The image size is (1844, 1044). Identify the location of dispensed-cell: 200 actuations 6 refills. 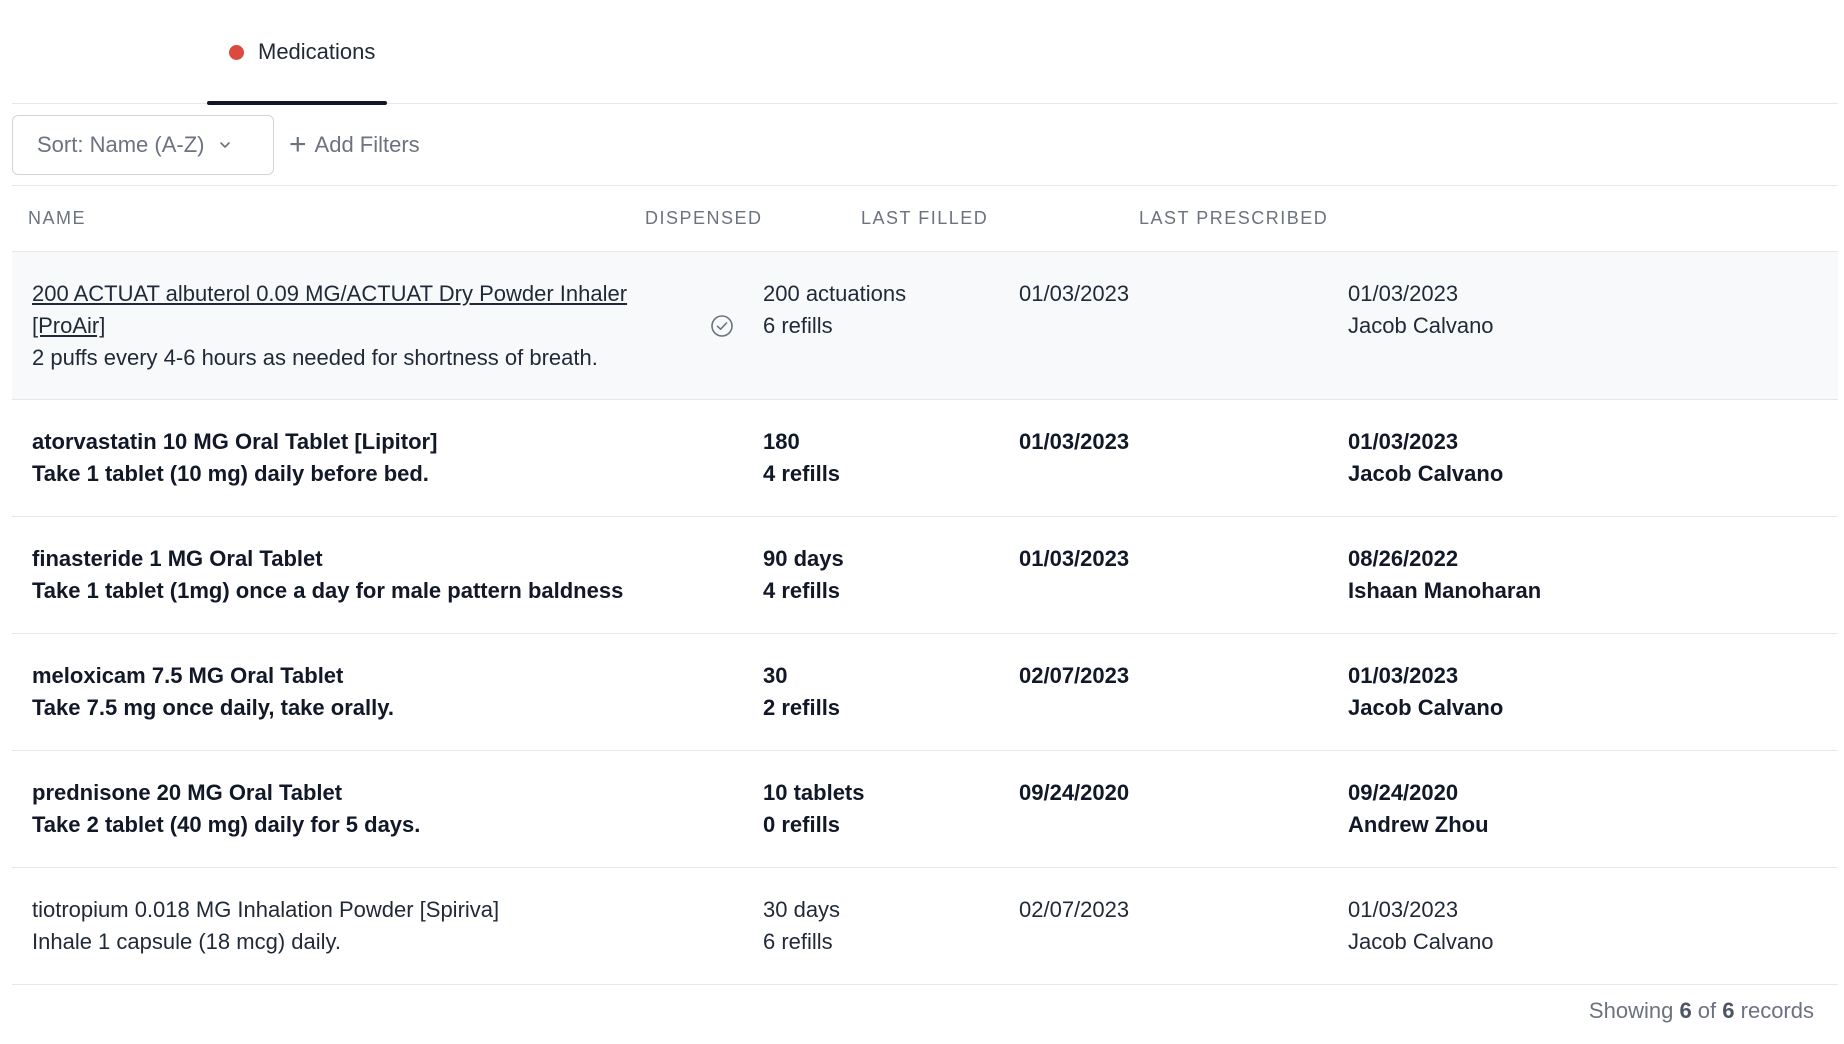
(834, 310).